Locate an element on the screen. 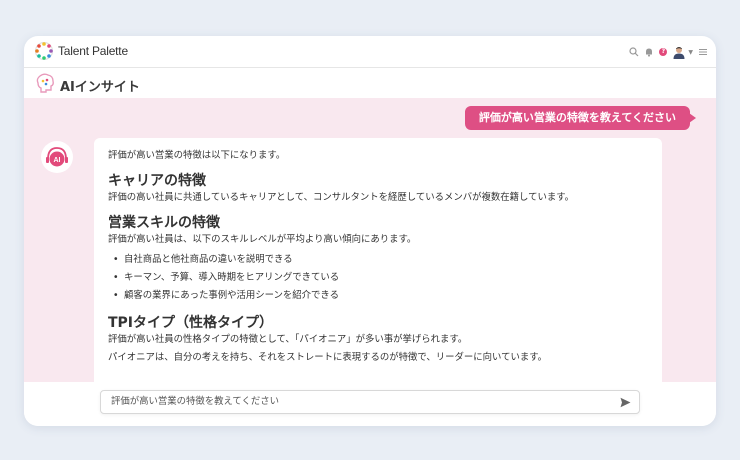  help-badge-icon: ? is located at coordinates (663, 52).